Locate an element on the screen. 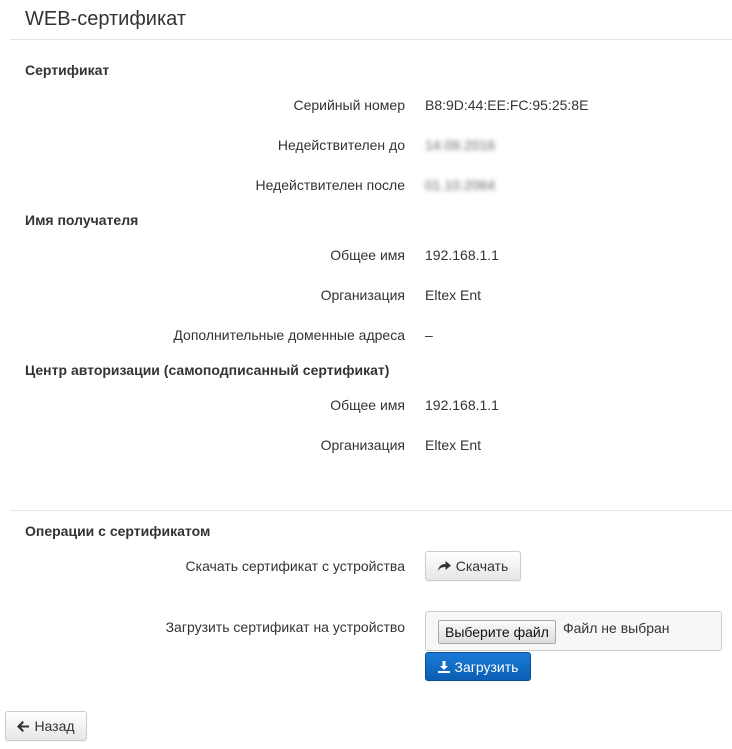 The height and width of the screenshot is (749, 732). arrow-left-icon is located at coordinates (23, 726).